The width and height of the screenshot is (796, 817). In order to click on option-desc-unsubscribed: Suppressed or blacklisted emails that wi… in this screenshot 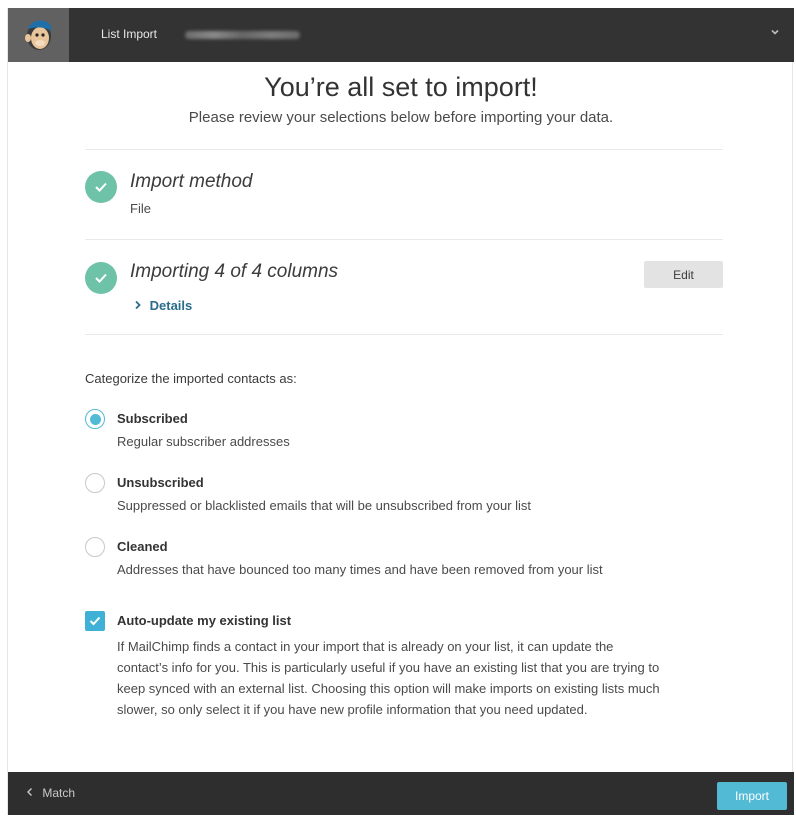, I will do `click(324, 505)`.